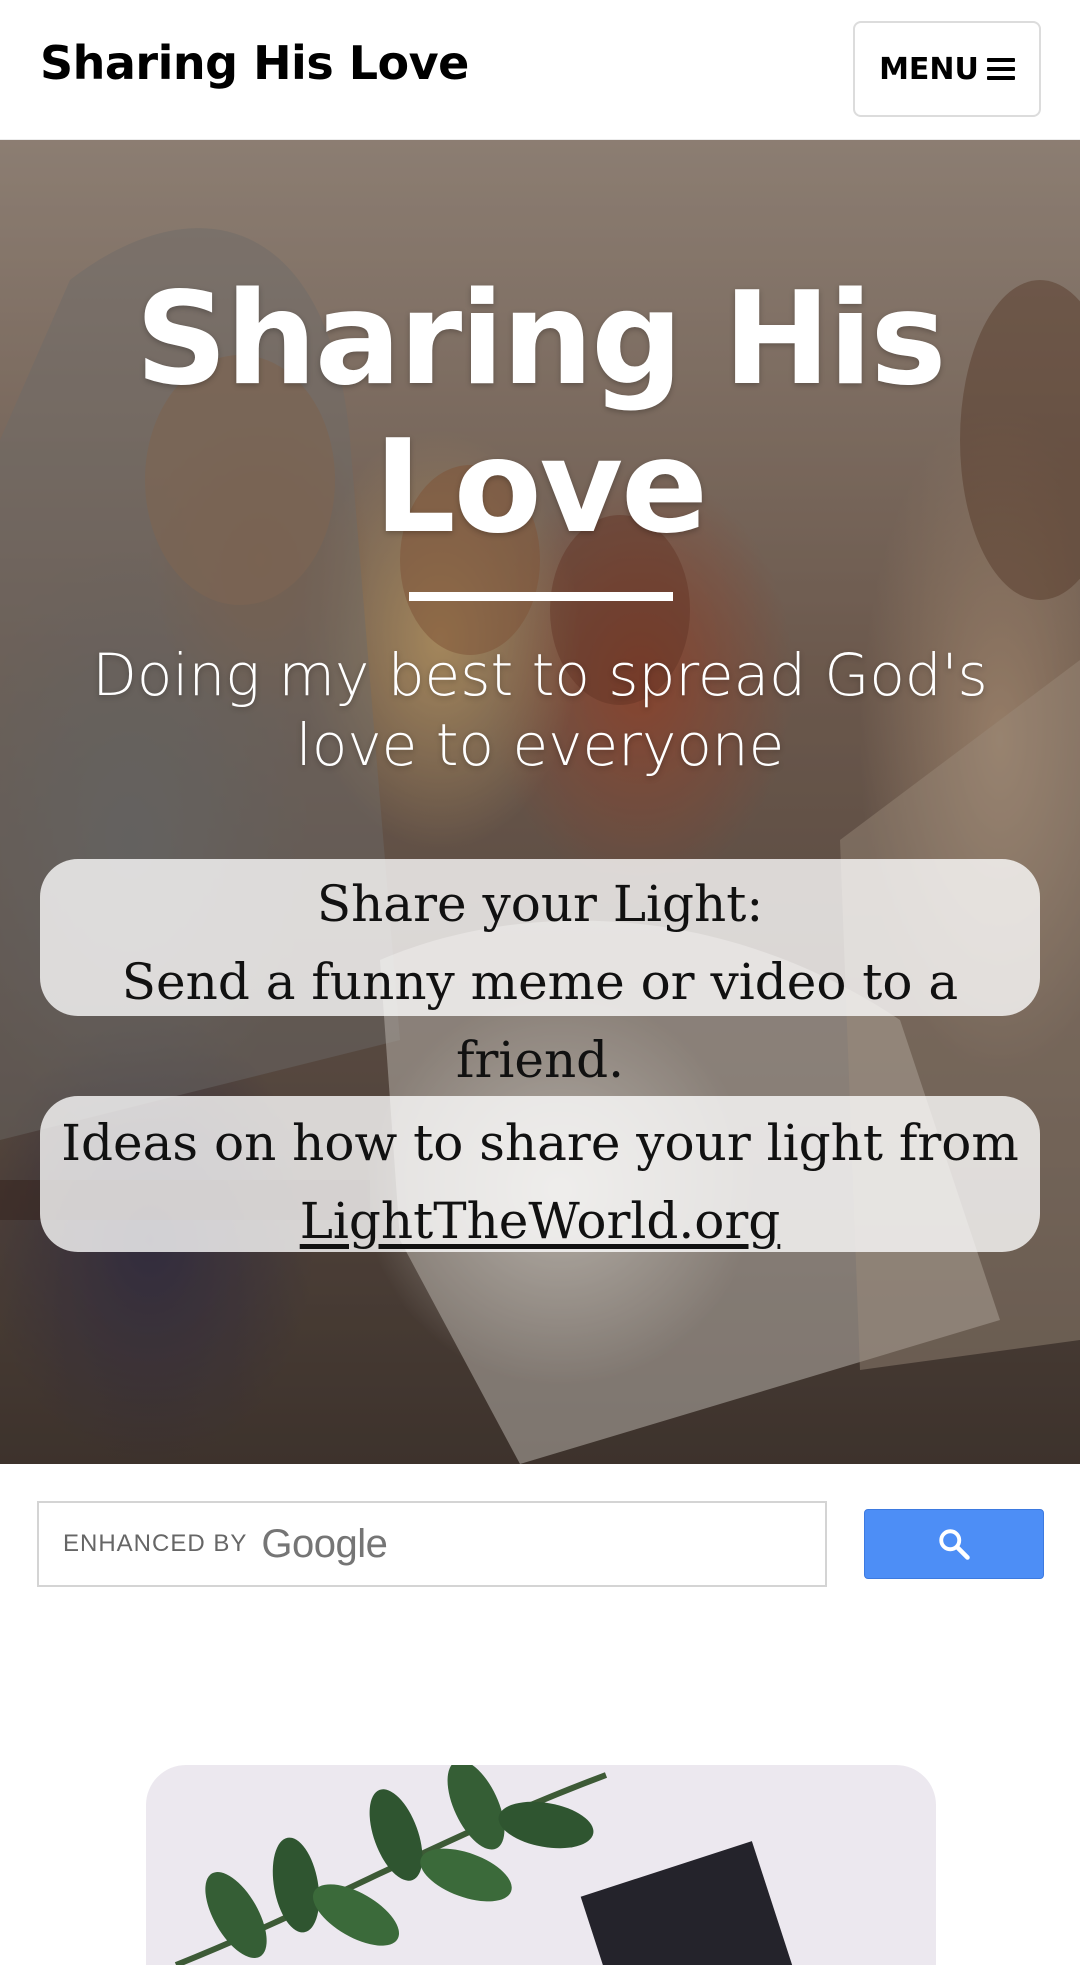  What do you see at coordinates (541, 596) in the screenshot?
I see `hero-divider` at bounding box center [541, 596].